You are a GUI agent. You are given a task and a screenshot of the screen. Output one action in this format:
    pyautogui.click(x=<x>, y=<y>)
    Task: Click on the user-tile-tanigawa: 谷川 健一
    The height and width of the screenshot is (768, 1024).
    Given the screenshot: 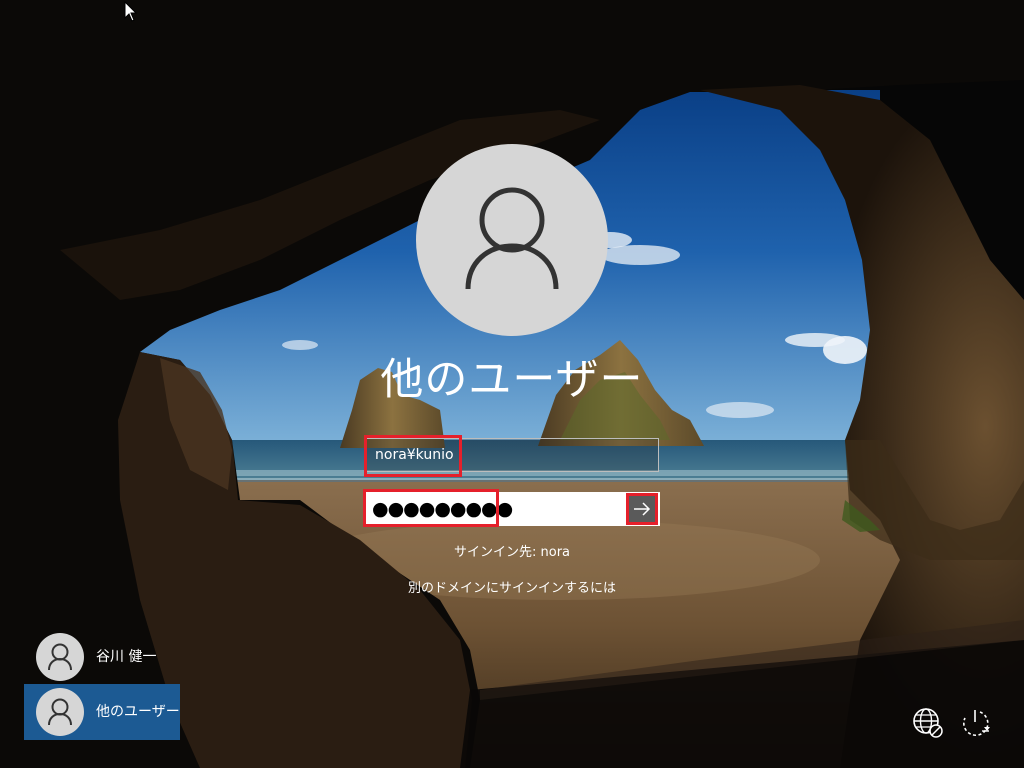 What is the action you would take?
    pyautogui.click(x=102, y=657)
    